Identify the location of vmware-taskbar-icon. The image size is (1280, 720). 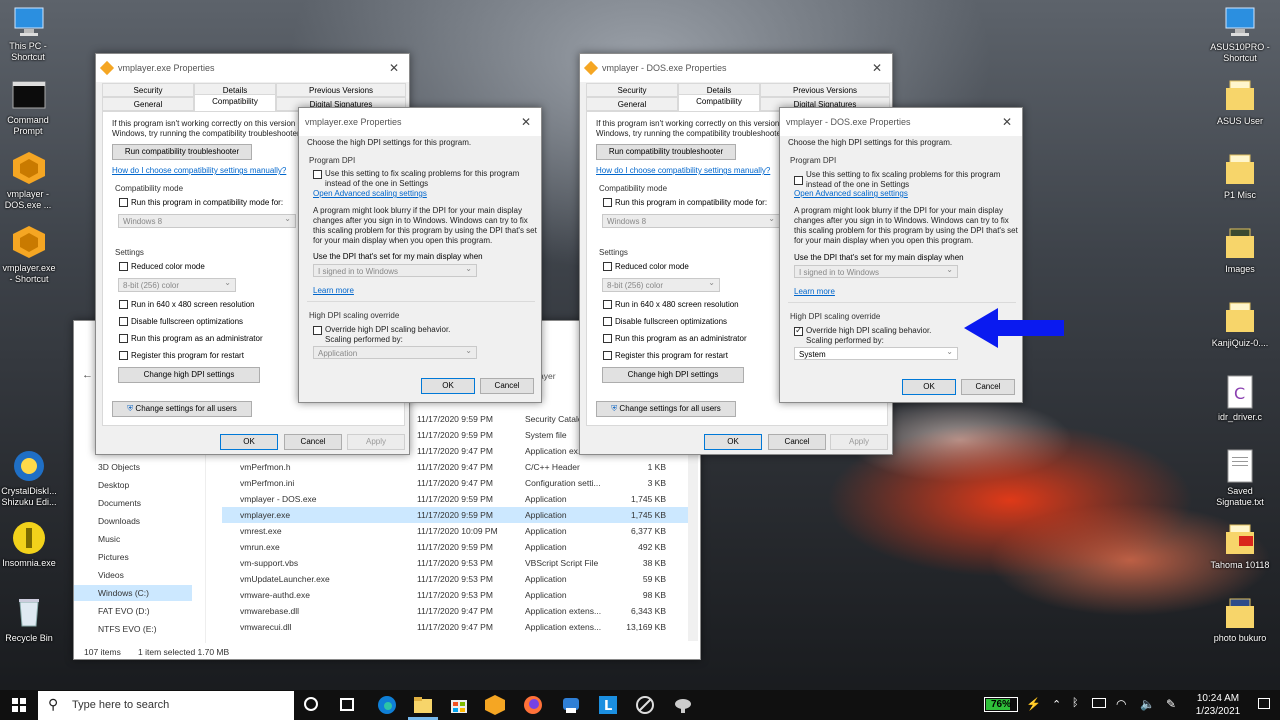
(495, 705).